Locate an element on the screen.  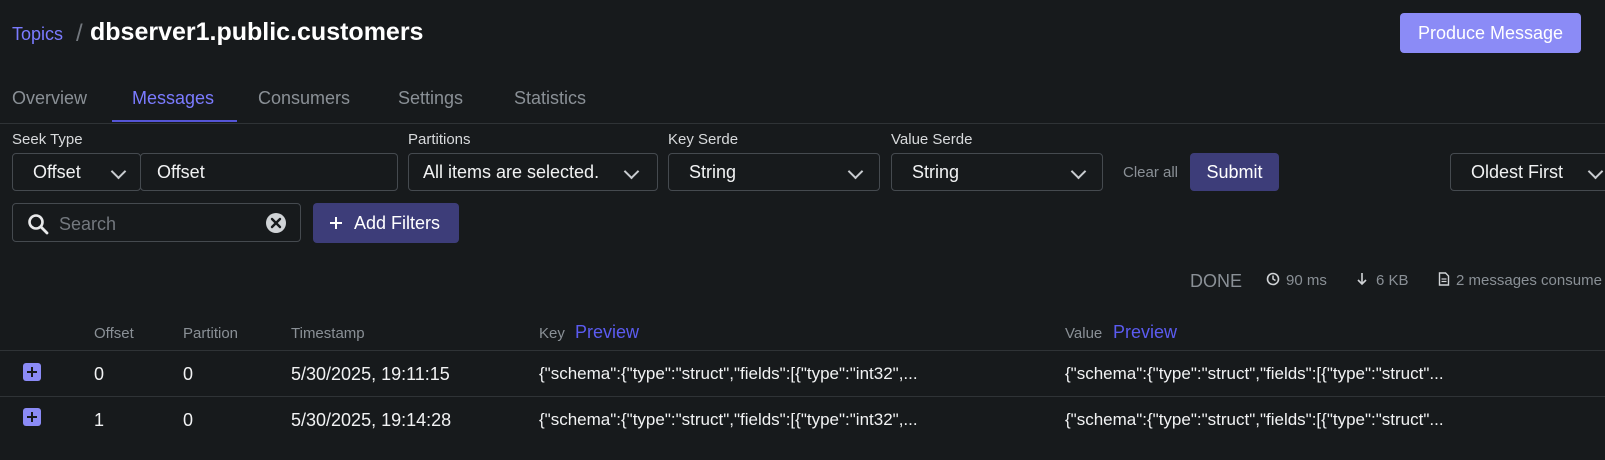
column-header-partition: Partition is located at coordinates (211, 333).